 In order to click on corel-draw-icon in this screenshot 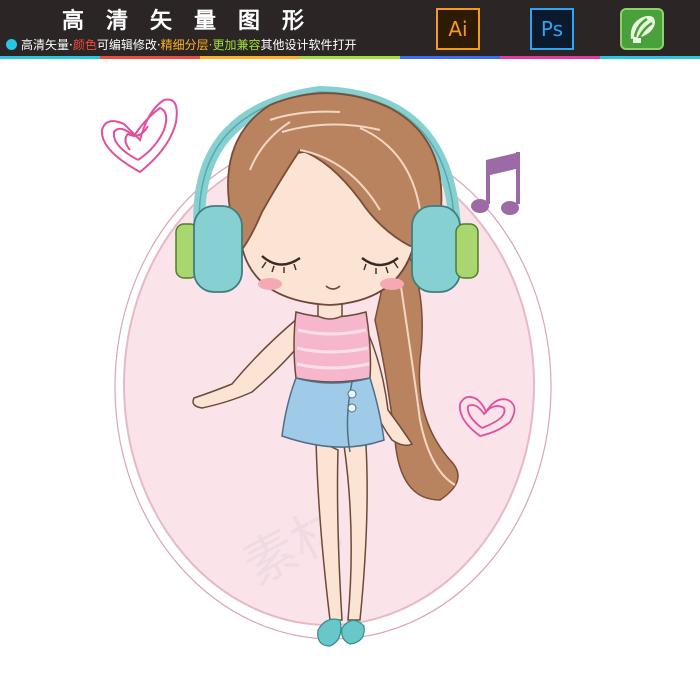, I will do `click(642, 29)`.